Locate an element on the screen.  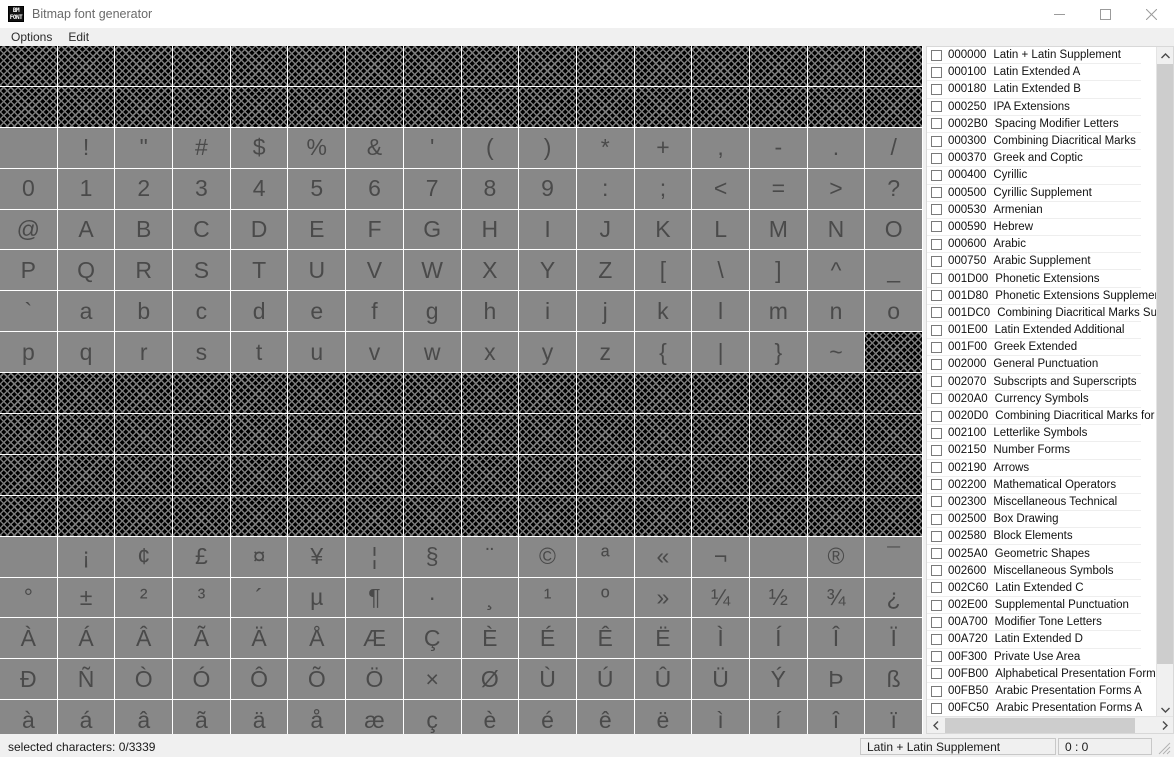
minimize-icon is located at coordinates (1059, 14).